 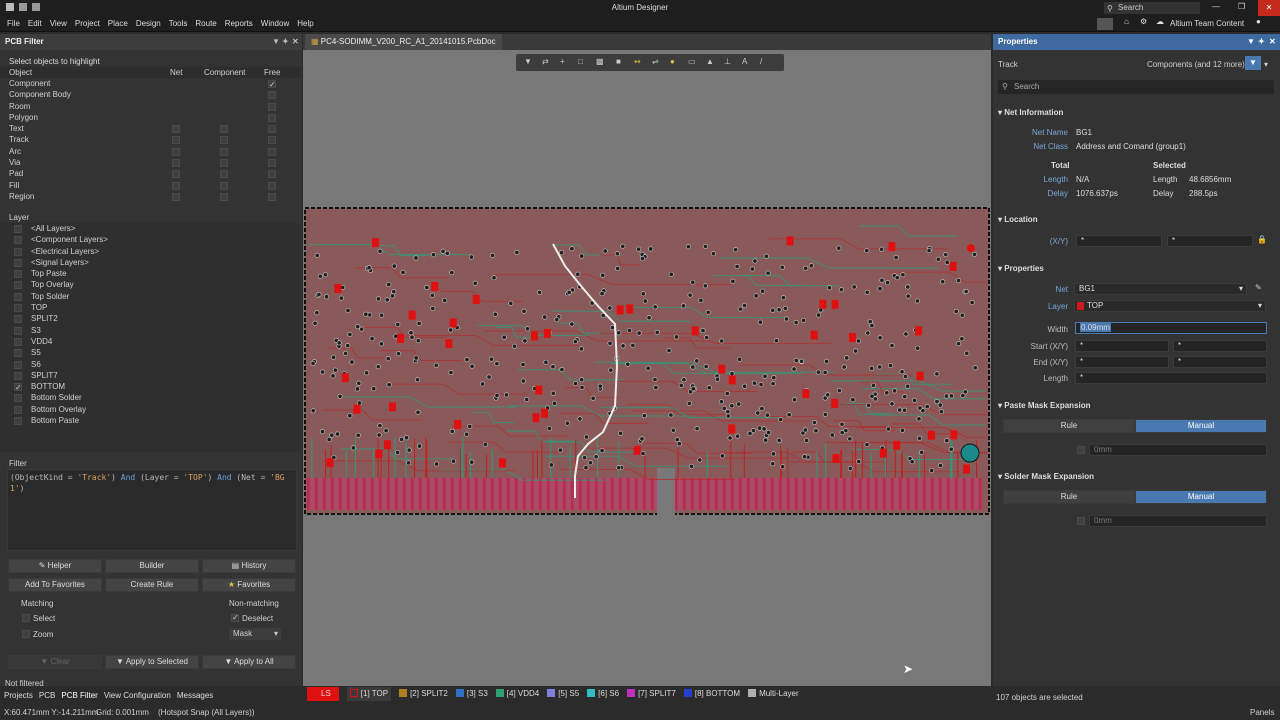 What do you see at coordinates (249, 662) in the screenshot?
I see `apply-to-all-button: ▼ Apply to All` at bounding box center [249, 662].